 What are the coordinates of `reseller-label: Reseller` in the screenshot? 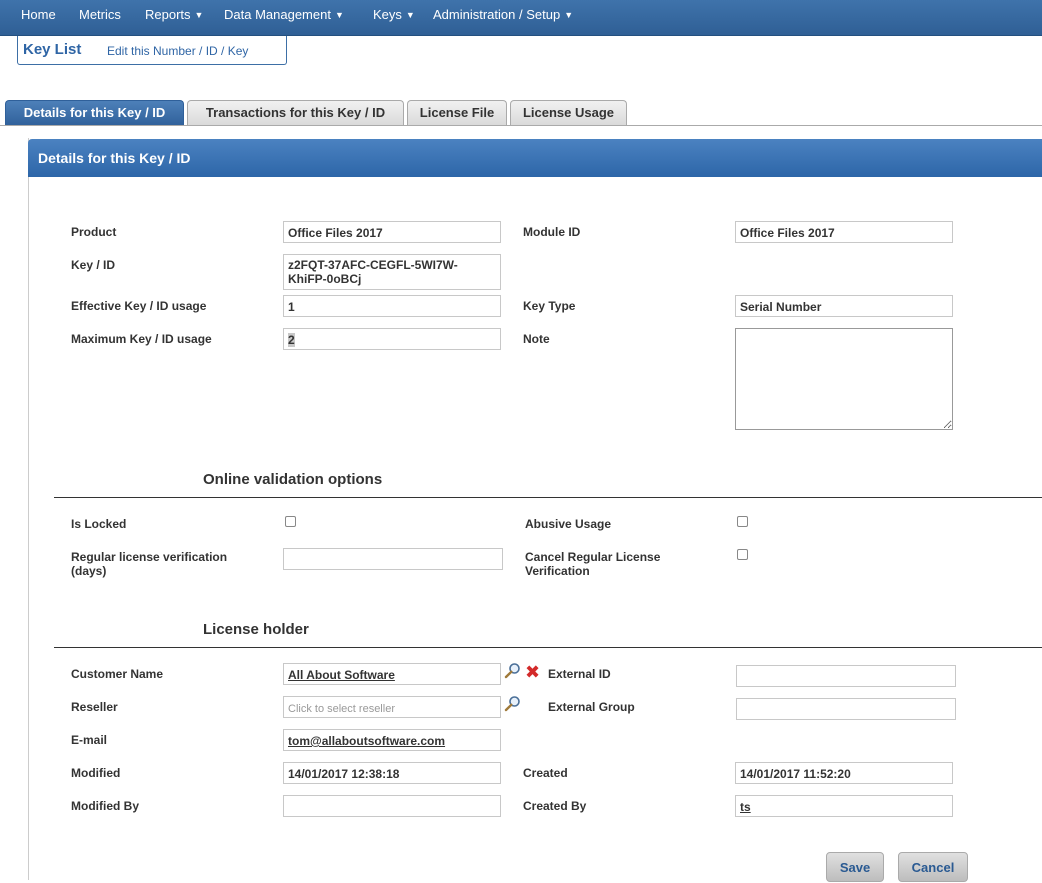 It's located at (94, 707).